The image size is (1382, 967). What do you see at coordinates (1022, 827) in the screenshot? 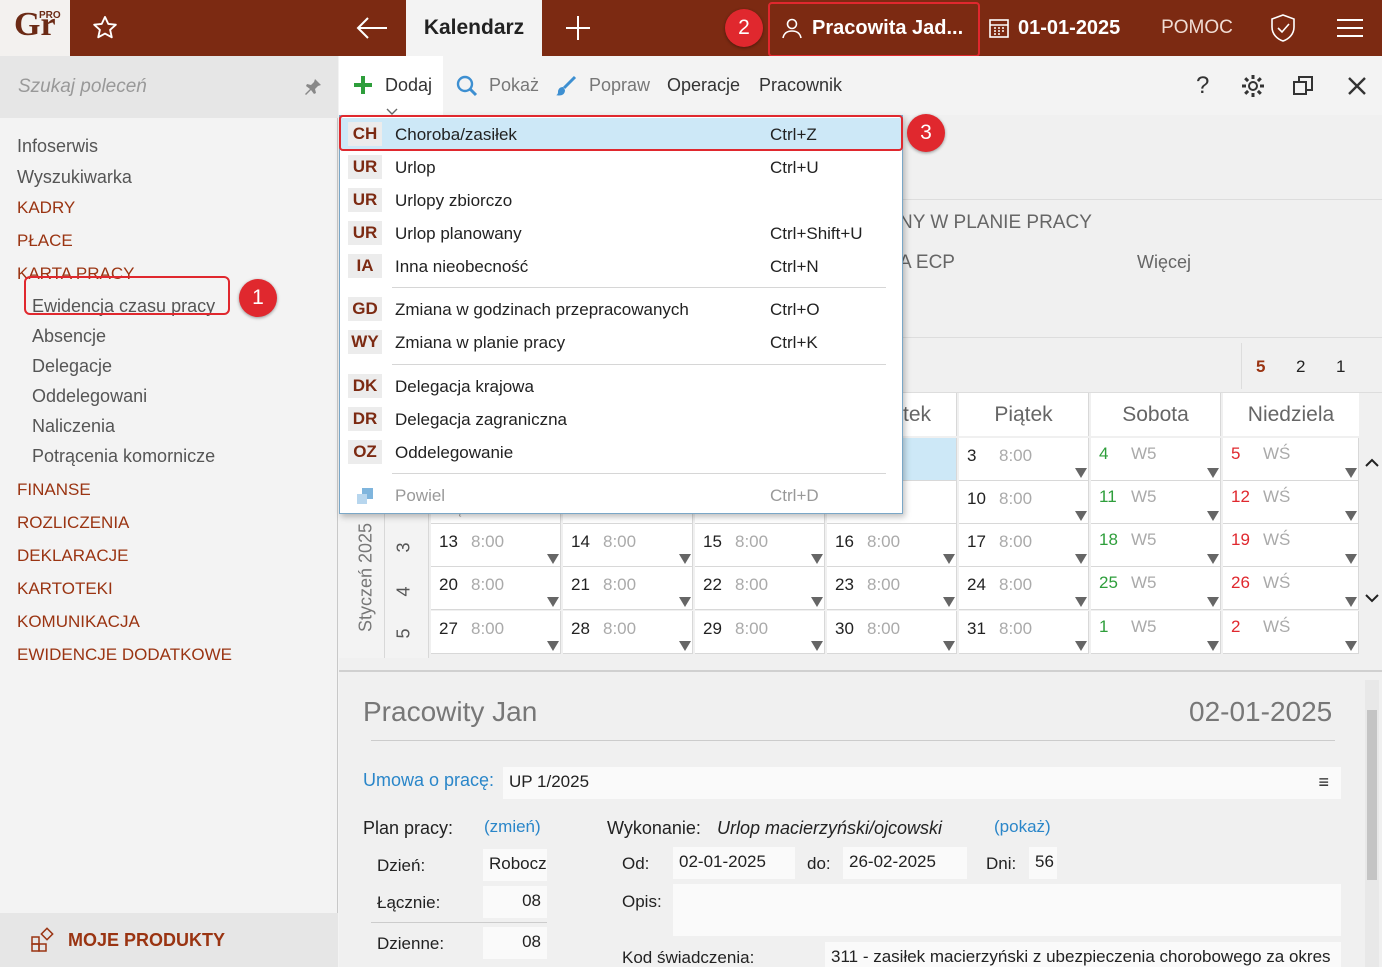
I see `execution-show-link: (pokaż)` at bounding box center [1022, 827].